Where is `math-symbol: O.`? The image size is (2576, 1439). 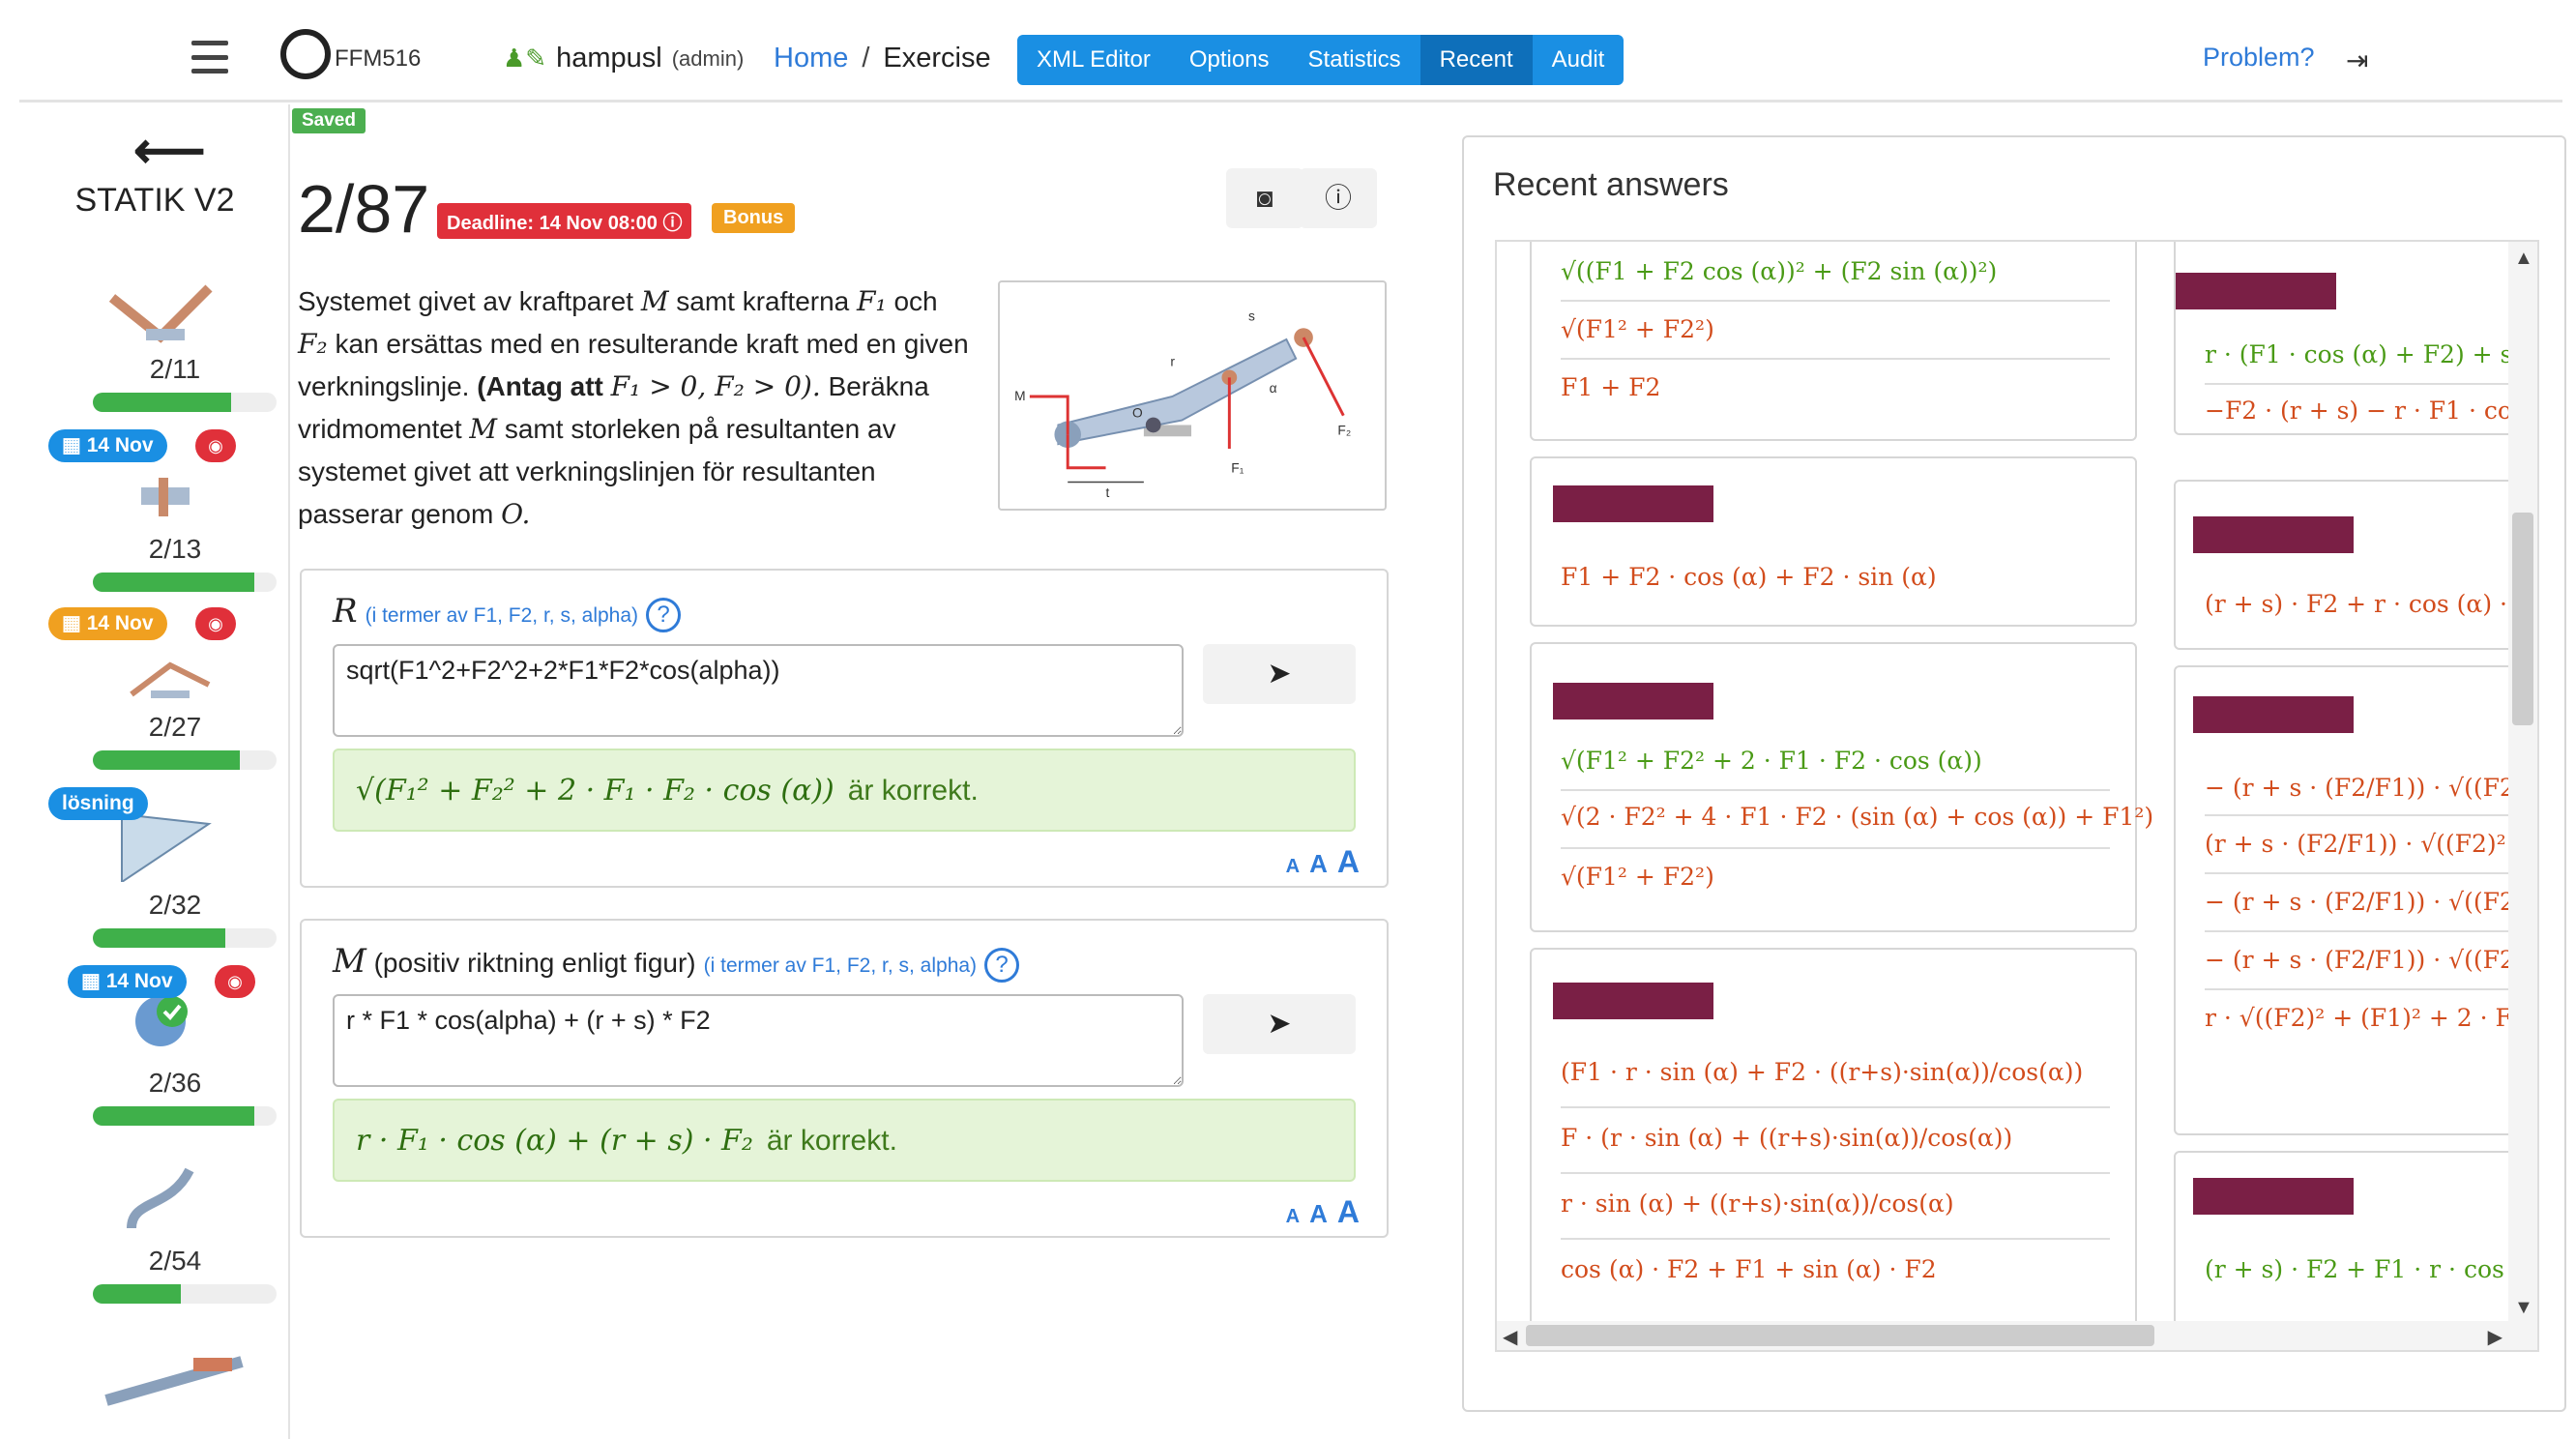
math-symbol: O. is located at coordinates (516, 514).